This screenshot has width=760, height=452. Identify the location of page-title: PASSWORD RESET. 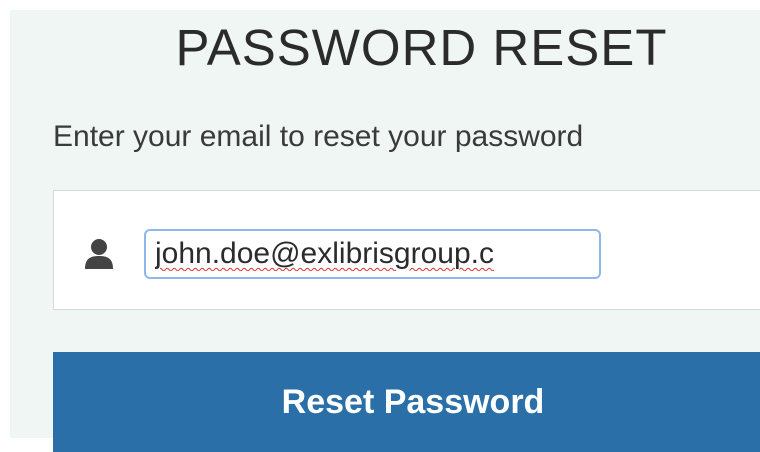
(421, 47).